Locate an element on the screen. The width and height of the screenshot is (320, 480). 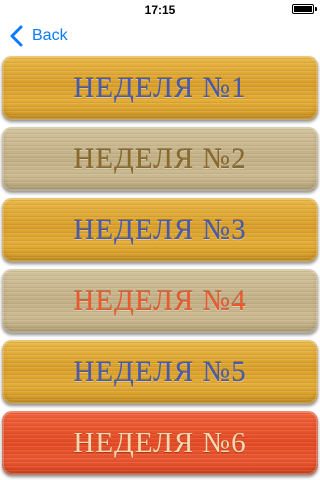
status-bar: 17:15 is located at coordinates (160, 10).